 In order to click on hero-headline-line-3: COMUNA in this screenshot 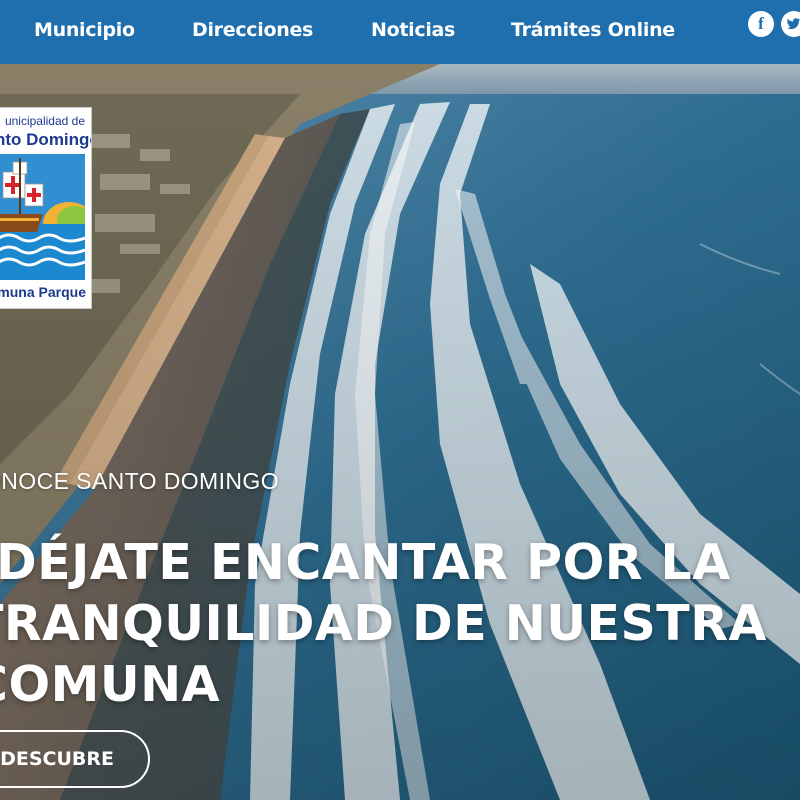, I will do `click(110, 684)`.